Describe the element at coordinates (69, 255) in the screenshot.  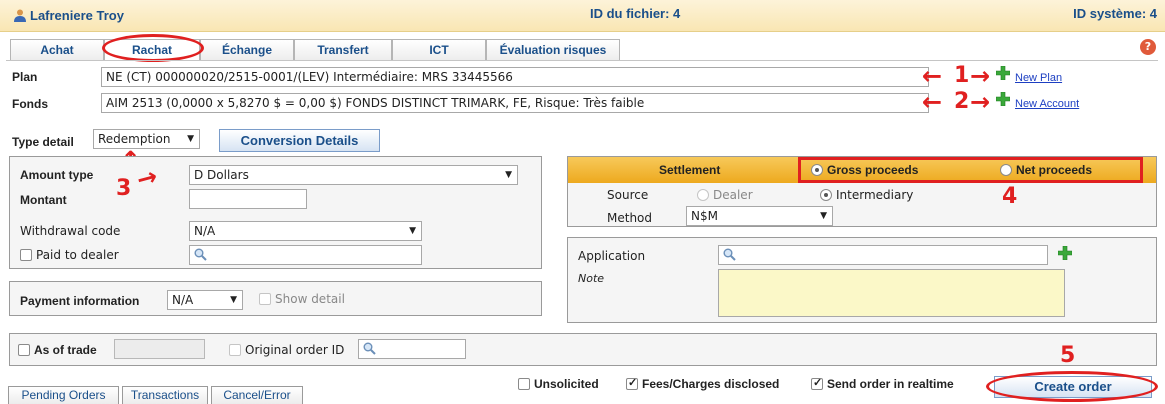
I see `paid-to-dealer-checkbox: Paid to dealer` at that location.